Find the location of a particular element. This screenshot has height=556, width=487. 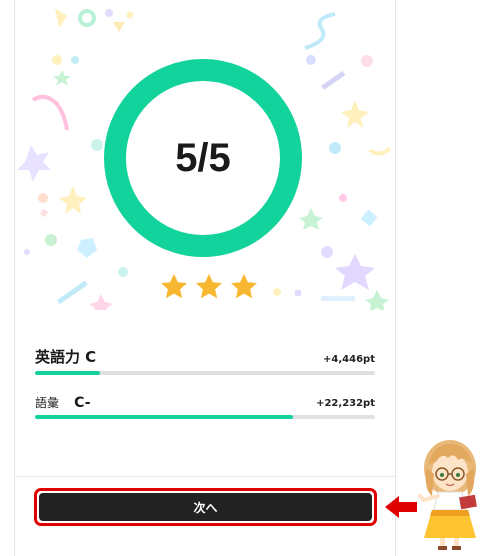

next-button-highlight: 次へ is located at coordinates (205, 507).